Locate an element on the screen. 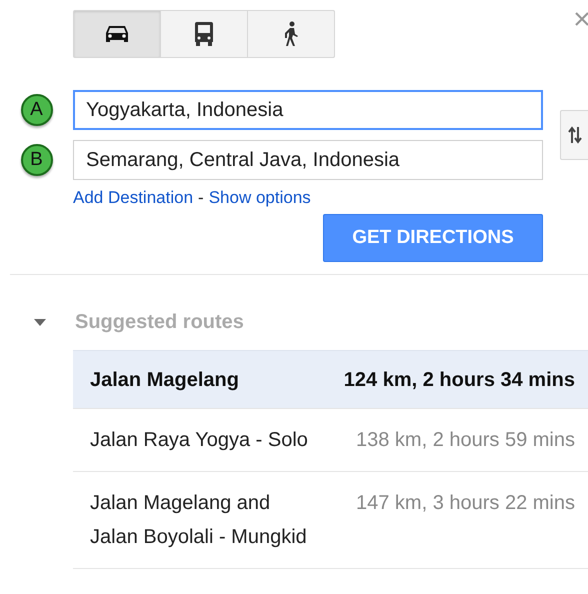  swap-icon is located at coordinates (575, 135).